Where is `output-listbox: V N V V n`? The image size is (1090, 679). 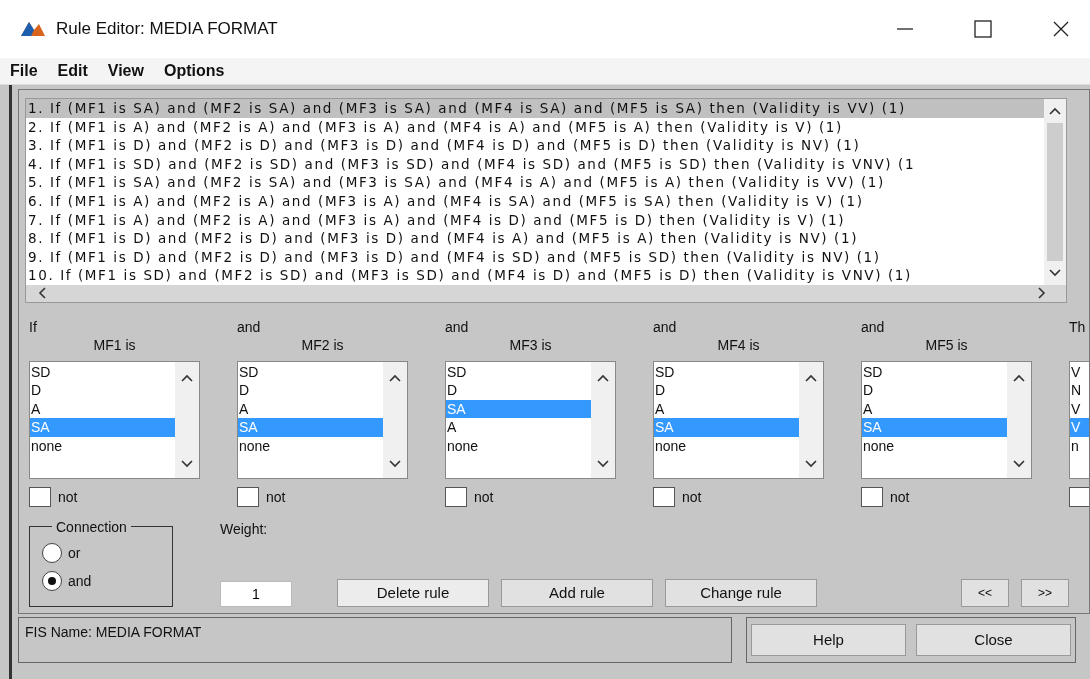 output-listbox: V N V V n is located at coordinates (1079, 419).